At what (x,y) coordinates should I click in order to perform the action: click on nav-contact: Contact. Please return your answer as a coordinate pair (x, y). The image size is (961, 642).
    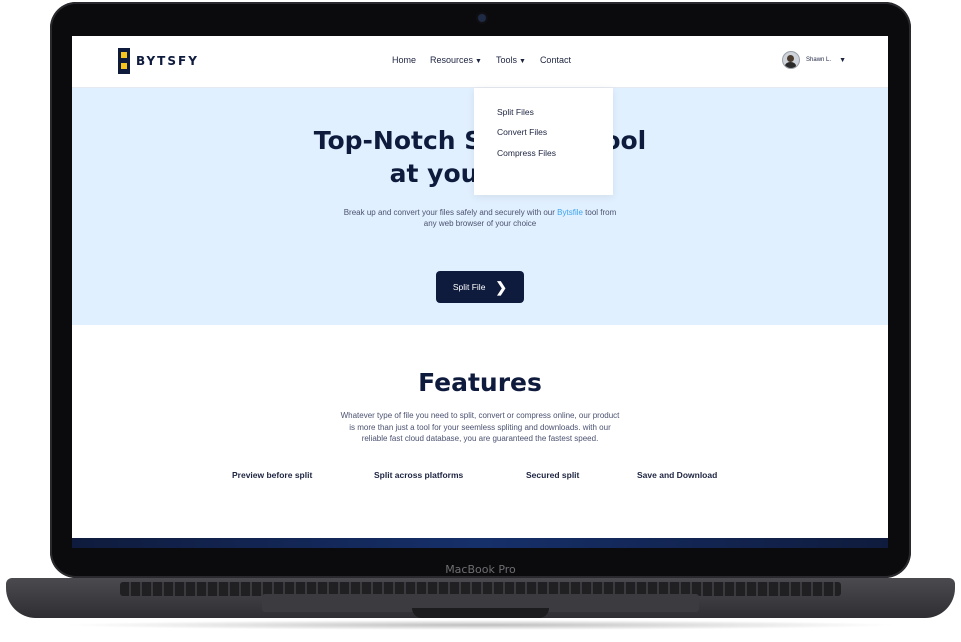
    Looking at the image, I should click on (555, 60).